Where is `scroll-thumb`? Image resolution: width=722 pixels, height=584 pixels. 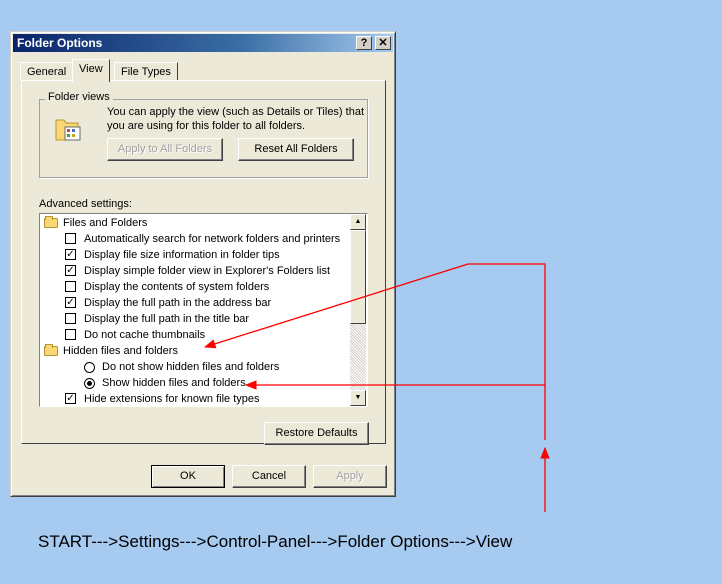 scroll-thumb is located at coordinates (358, 277).